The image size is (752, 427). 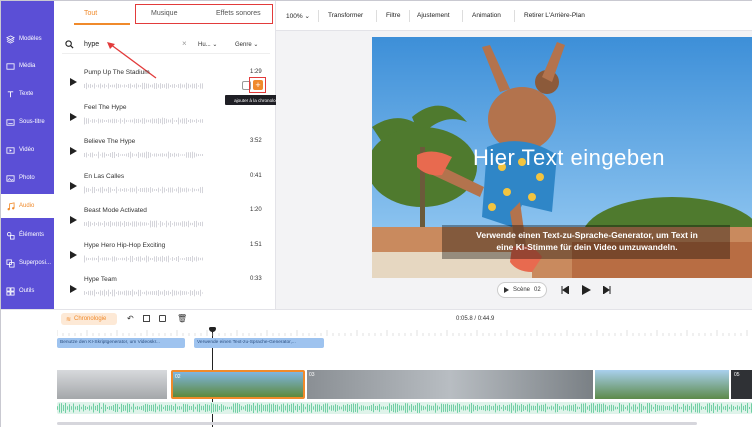 I want to click on track-row: Feel The Hype, so click(x=162, y=118).